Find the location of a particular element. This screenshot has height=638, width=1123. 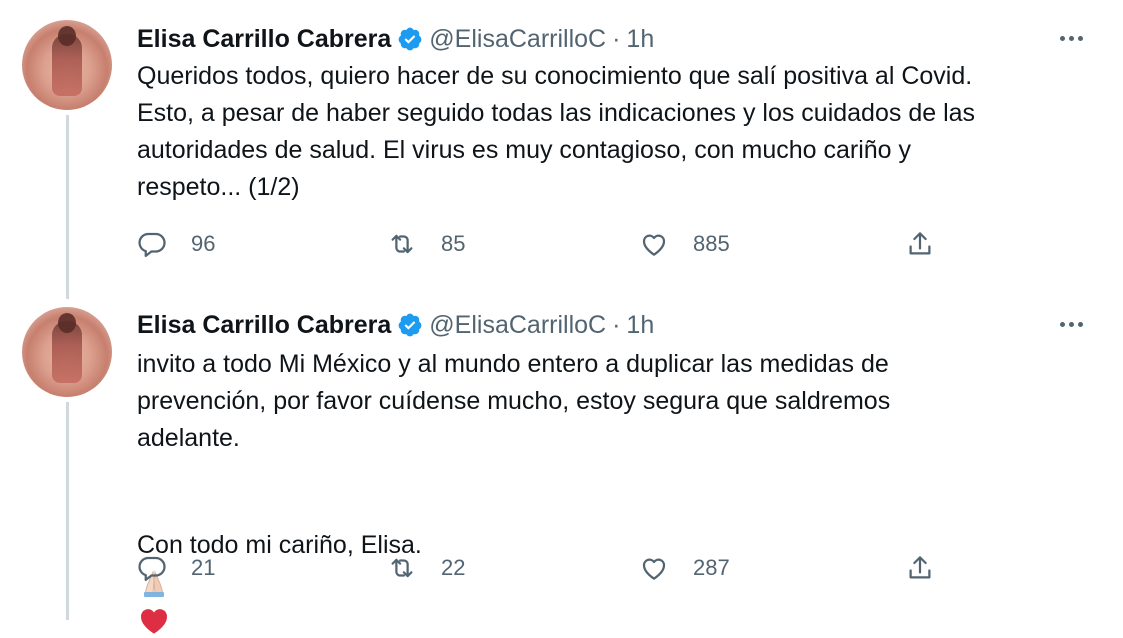

retweet-count: 22 is located at coordinates (453, 567).